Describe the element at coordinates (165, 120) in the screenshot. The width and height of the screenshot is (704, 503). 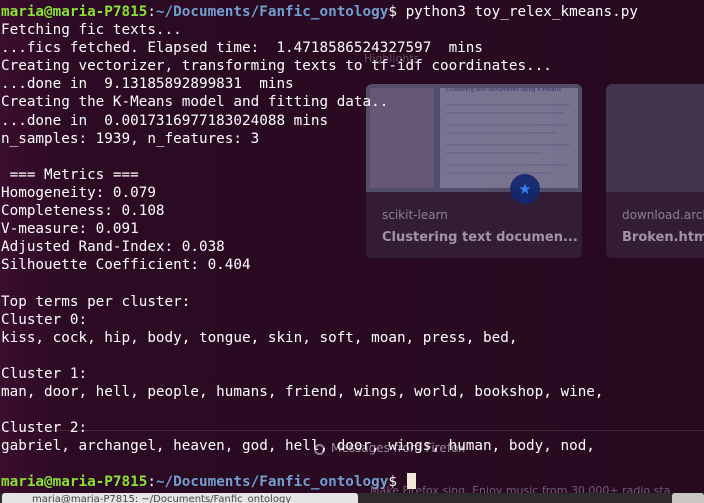
I see `output-line: ...done in 0.0017316977183024088 mins` at that location.